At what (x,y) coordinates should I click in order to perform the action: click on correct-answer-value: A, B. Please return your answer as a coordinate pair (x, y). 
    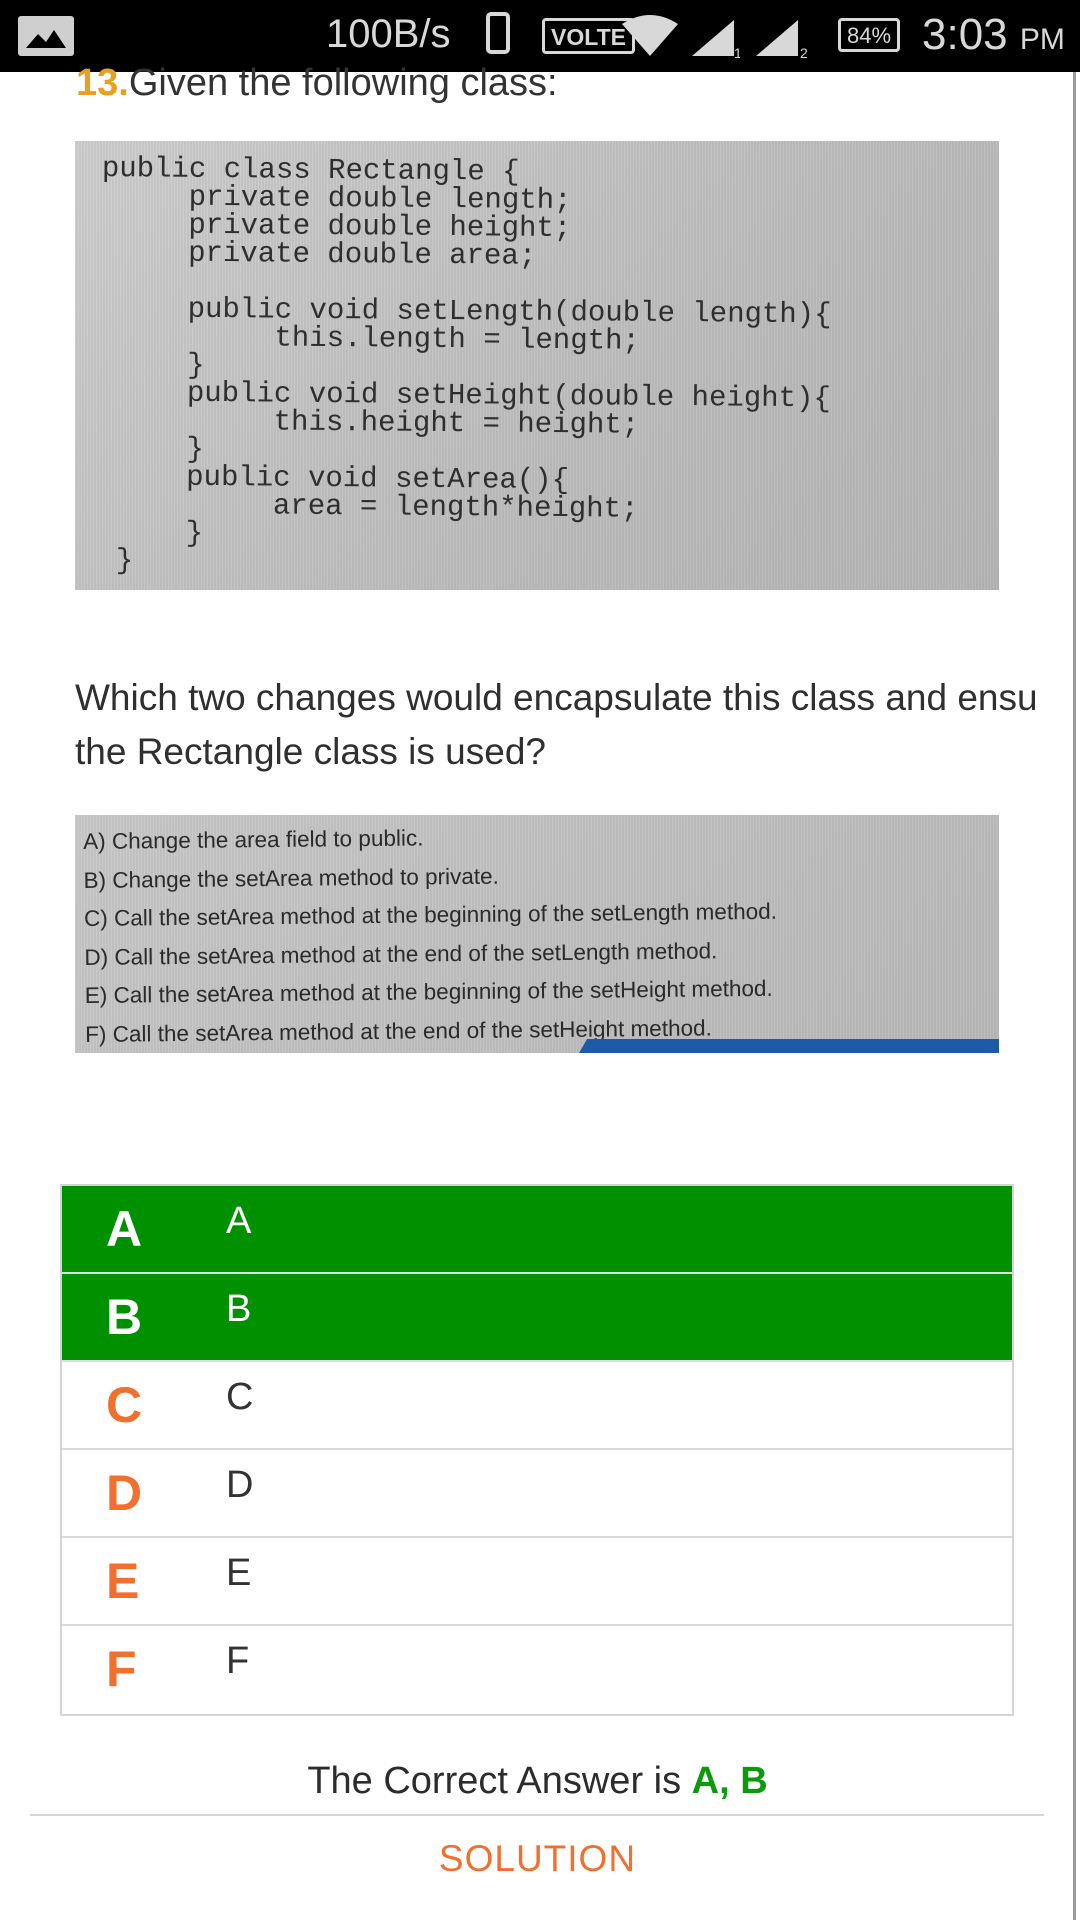
    Looking at the image, I should click on (729, 1781).